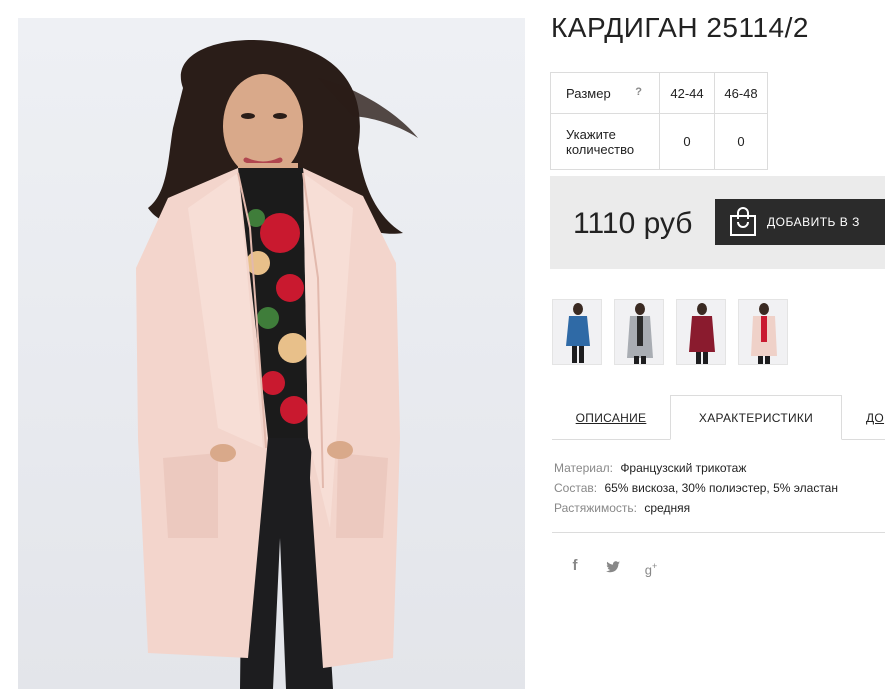 This screenshot has width=885, height=689. Describe the element at coordinates (741, 93) in the screenshot. I see `size-option-46-48: 46-48` at that location.